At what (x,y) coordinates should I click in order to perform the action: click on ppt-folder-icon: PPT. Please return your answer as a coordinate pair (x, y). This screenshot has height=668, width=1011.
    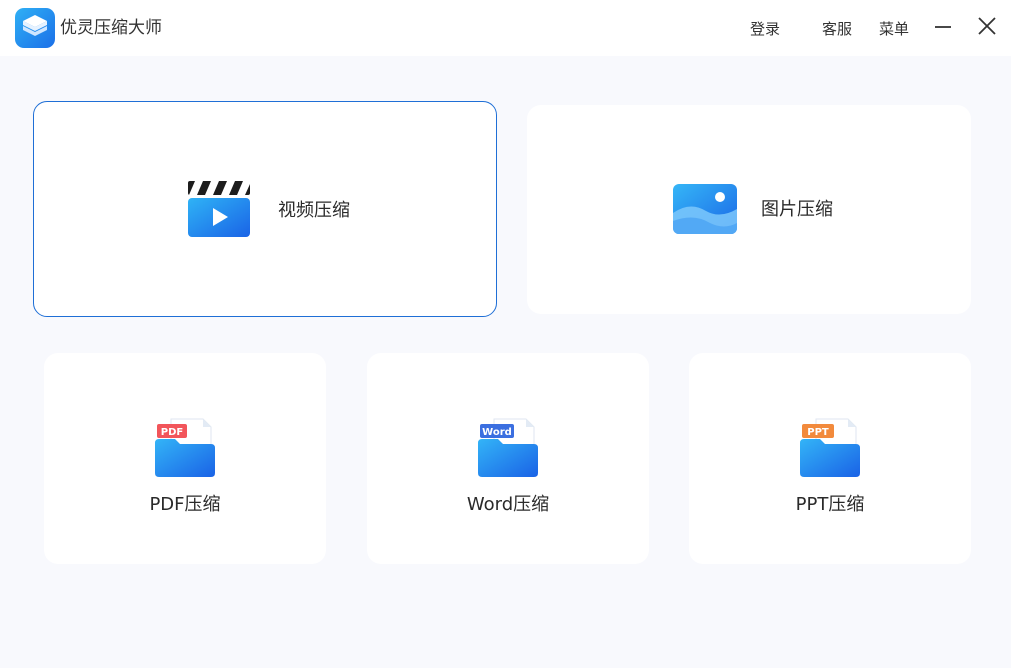
    Looking at the image, I should click on (830, 447).